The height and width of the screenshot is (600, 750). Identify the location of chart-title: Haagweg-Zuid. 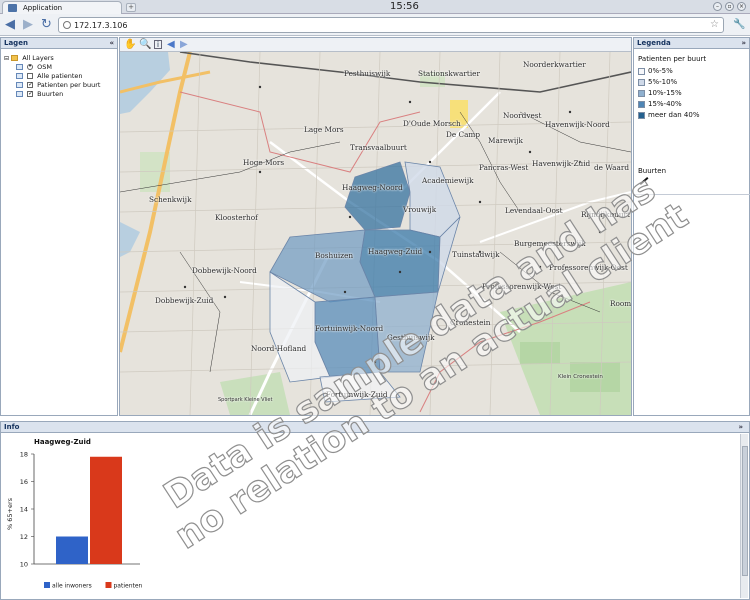
(62, 442).